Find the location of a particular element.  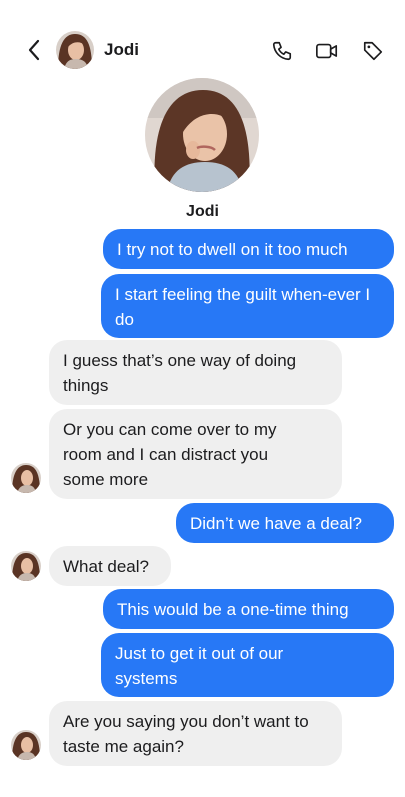

chat-header: Jodi is located at coordinates (202, 50).